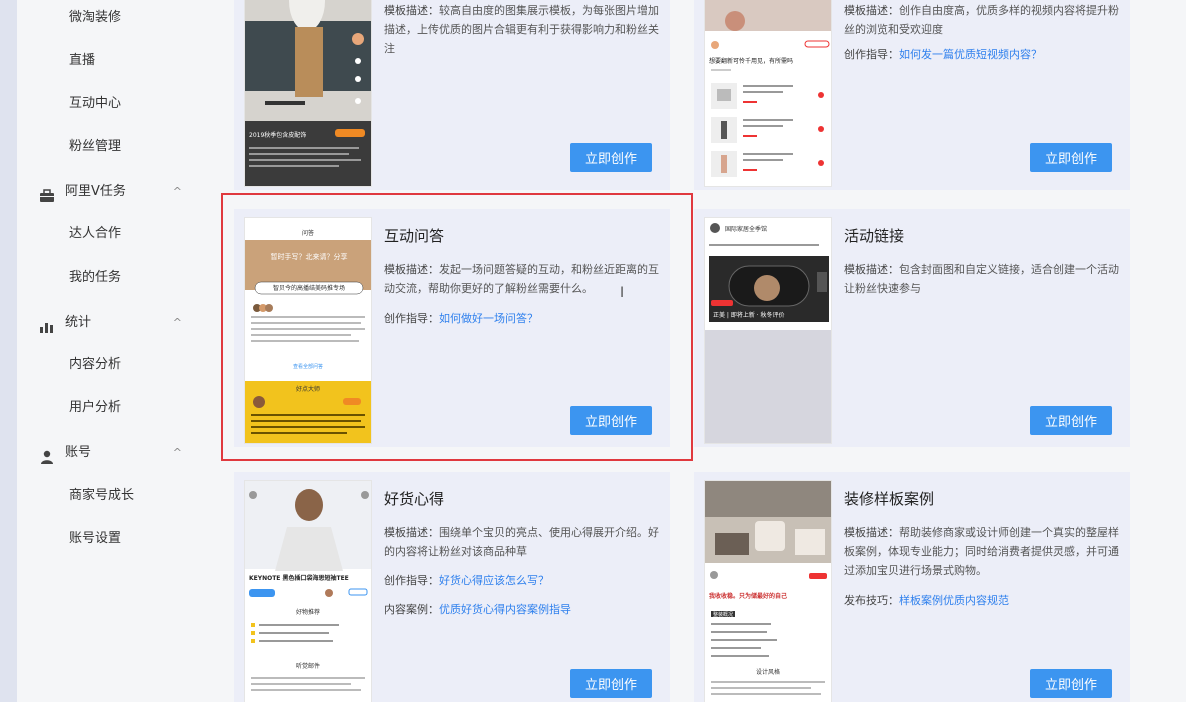 The height and width of the screenshot is (702, 1186). I want to click on thumbnail-more-link: 查看全部问答, so click(307, 367).